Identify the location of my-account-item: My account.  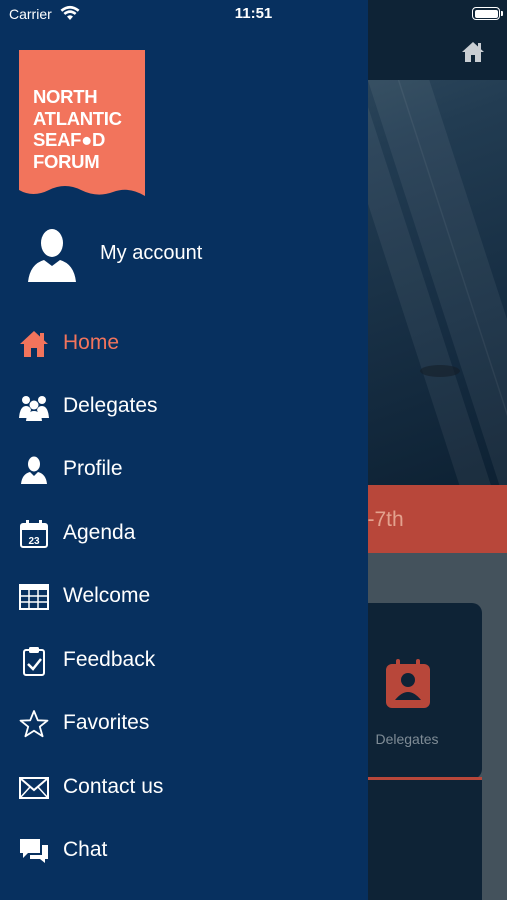
(185, 254).